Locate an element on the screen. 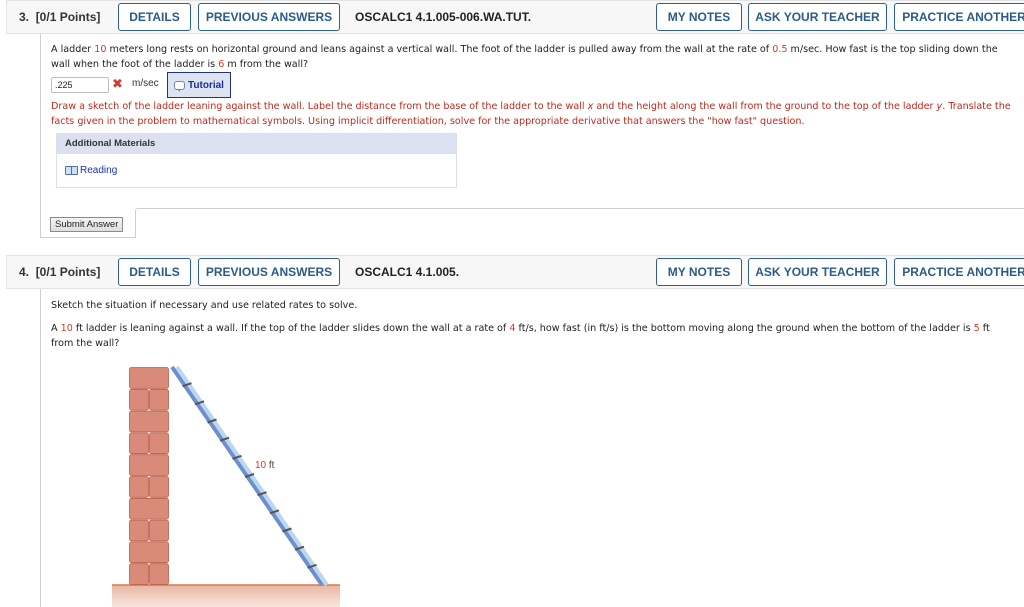  tutorial-button: Tutorial is located at coordinates (199, 85).